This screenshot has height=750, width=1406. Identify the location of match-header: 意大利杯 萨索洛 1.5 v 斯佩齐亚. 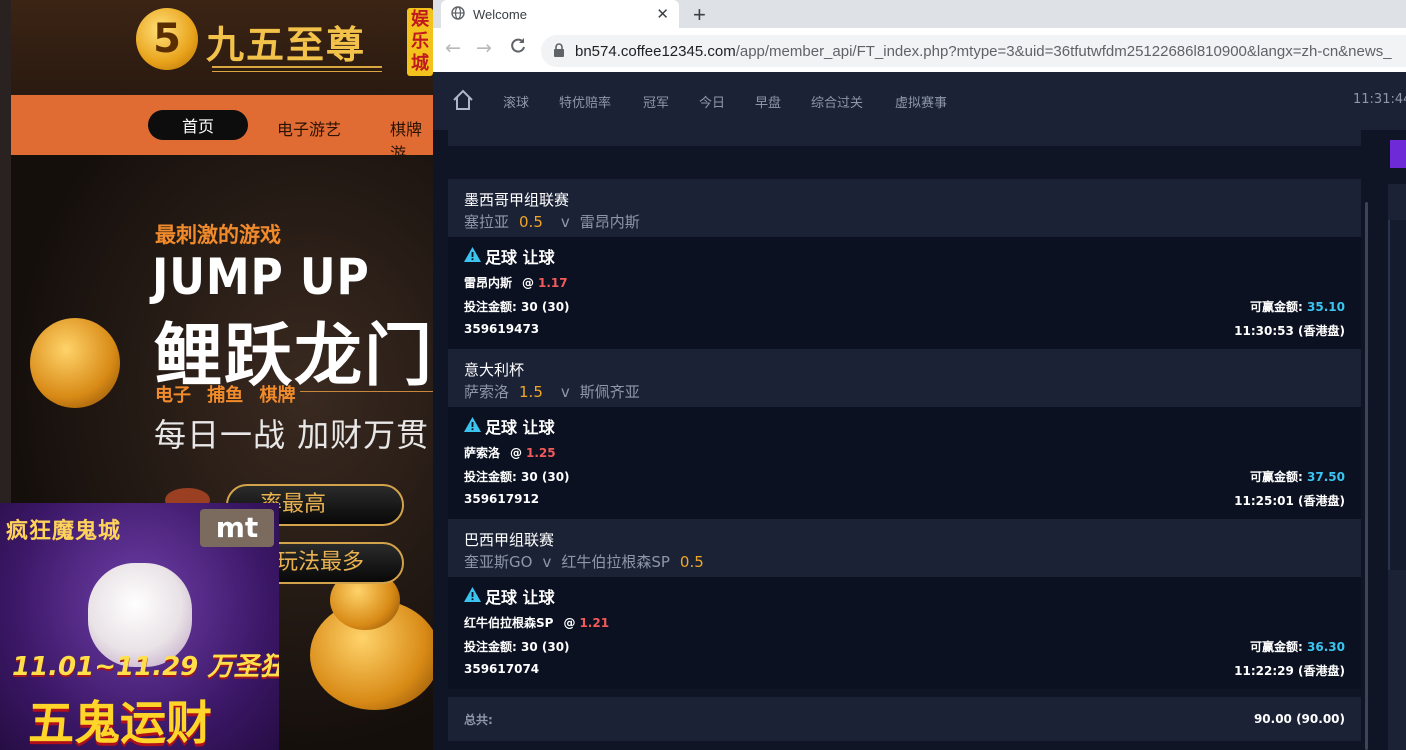
(904, 378).